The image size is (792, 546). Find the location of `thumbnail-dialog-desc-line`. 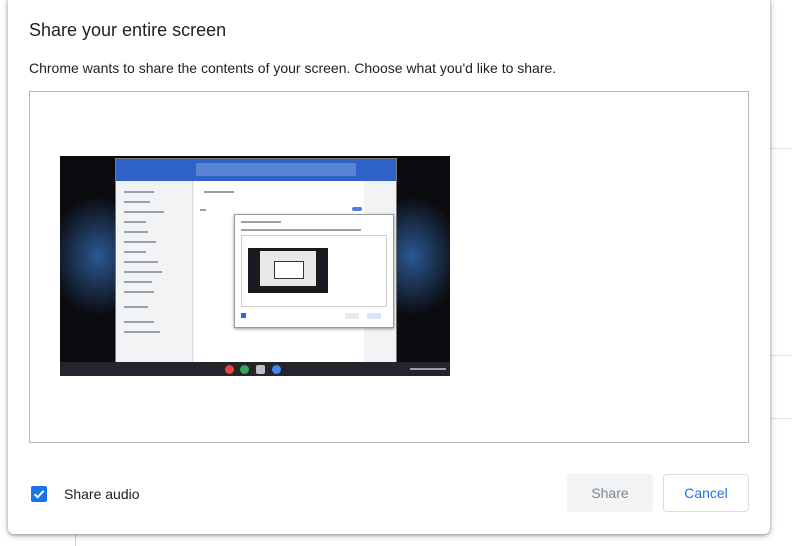

thumbnail-dialog-desc-line is located at coordinates (301, 230).